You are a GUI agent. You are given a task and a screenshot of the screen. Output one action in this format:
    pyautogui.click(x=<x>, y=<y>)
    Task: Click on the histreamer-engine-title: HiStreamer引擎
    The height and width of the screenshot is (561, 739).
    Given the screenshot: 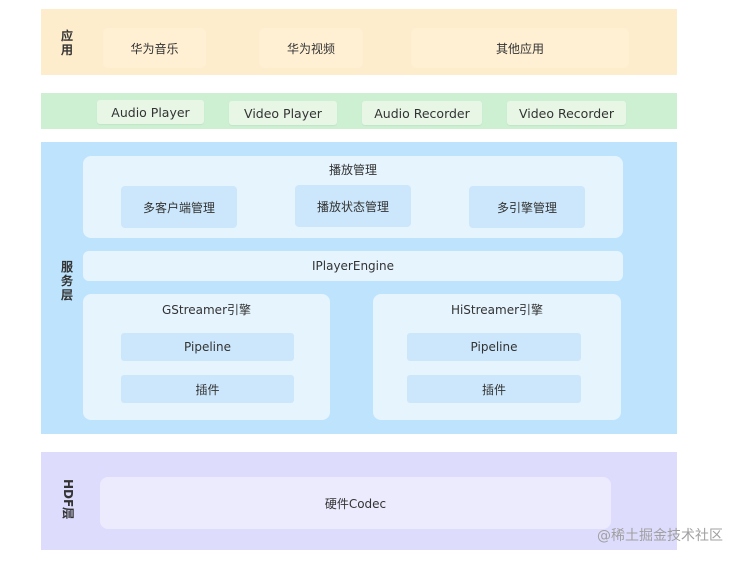 What is the action you would take?
    pyautogui.click(x=497, y=310)
    